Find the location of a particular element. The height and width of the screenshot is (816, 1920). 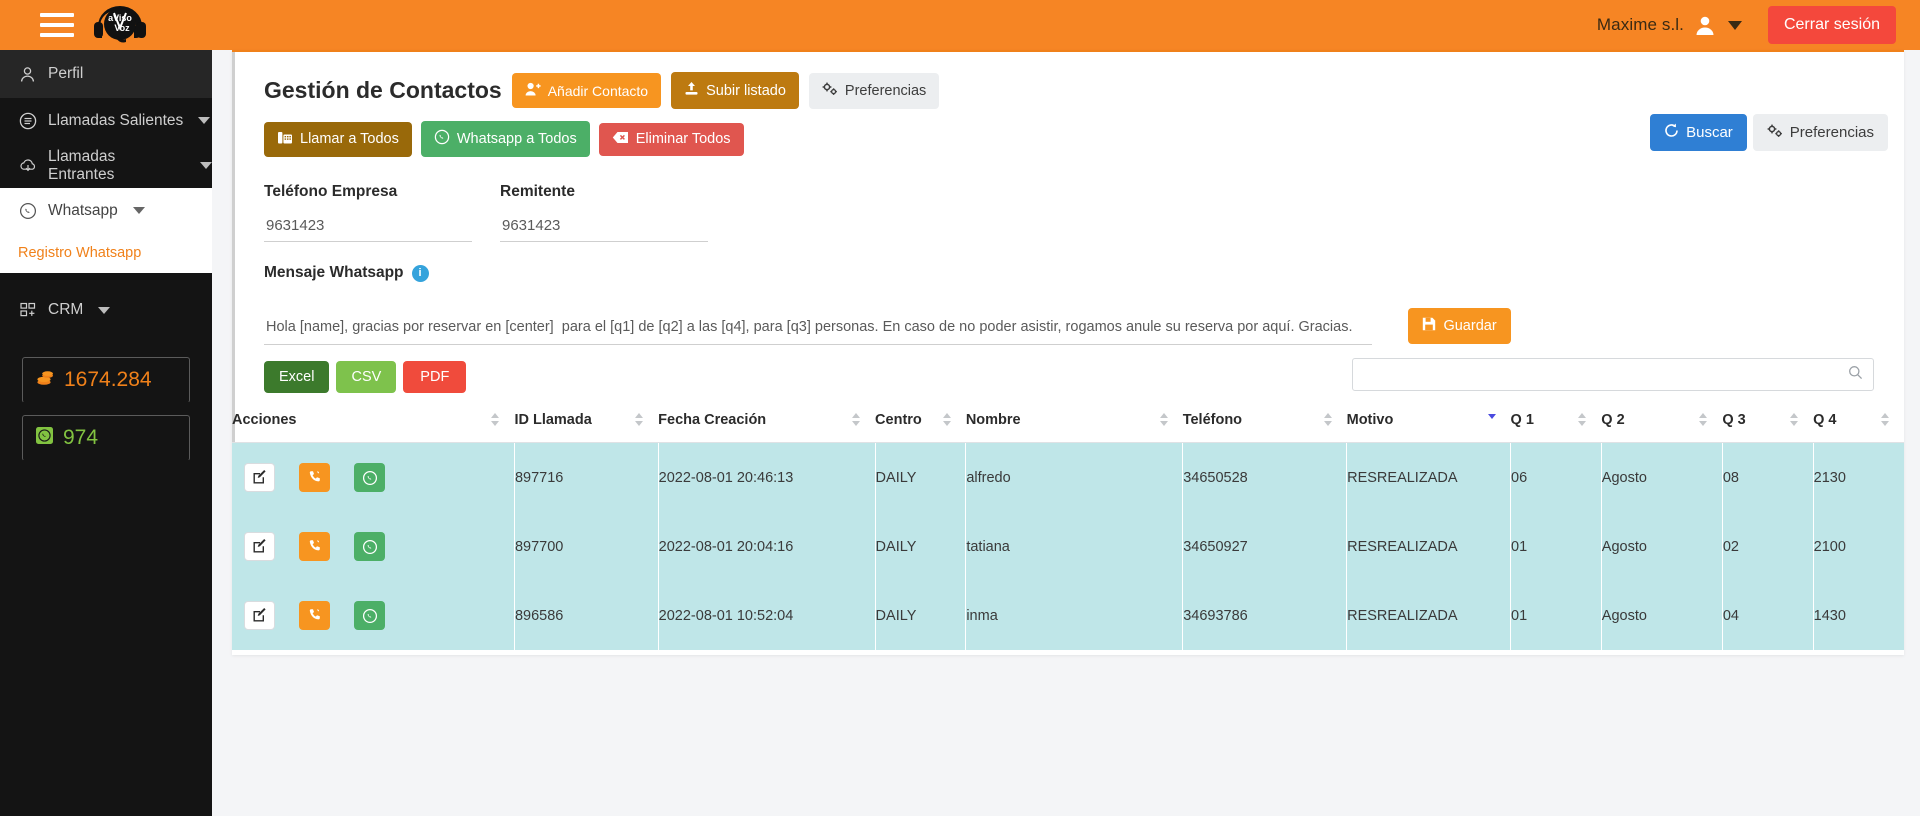

cell-fecha-creacion: 2022-08-01 20:04:16 is located at coordinates (766, 546).